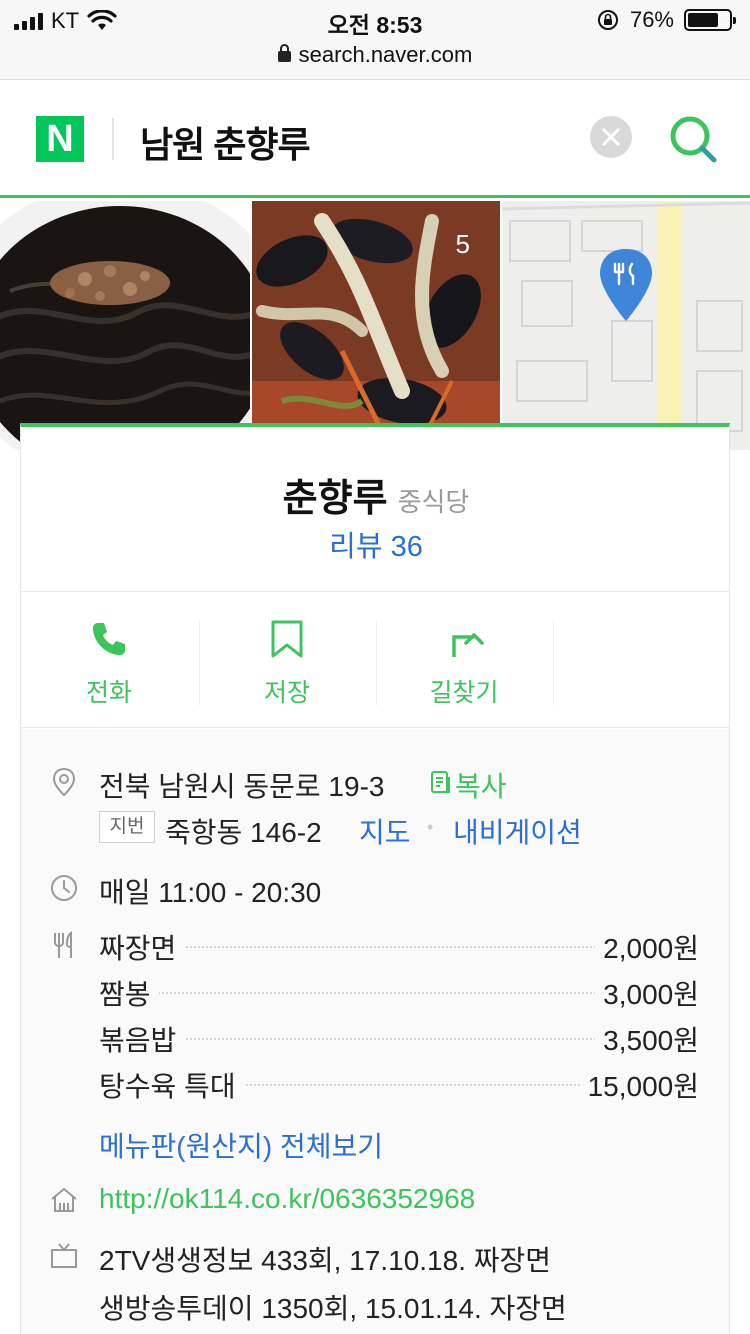 The width and height of the screenshot is (750, 1334). What do you see at coordinates (325, 1260) in the screenshot?
I see `tv-appearance: 2TV생생정보 433회, 17.10.18. 짜장면` at bounding box center [325, 1260].